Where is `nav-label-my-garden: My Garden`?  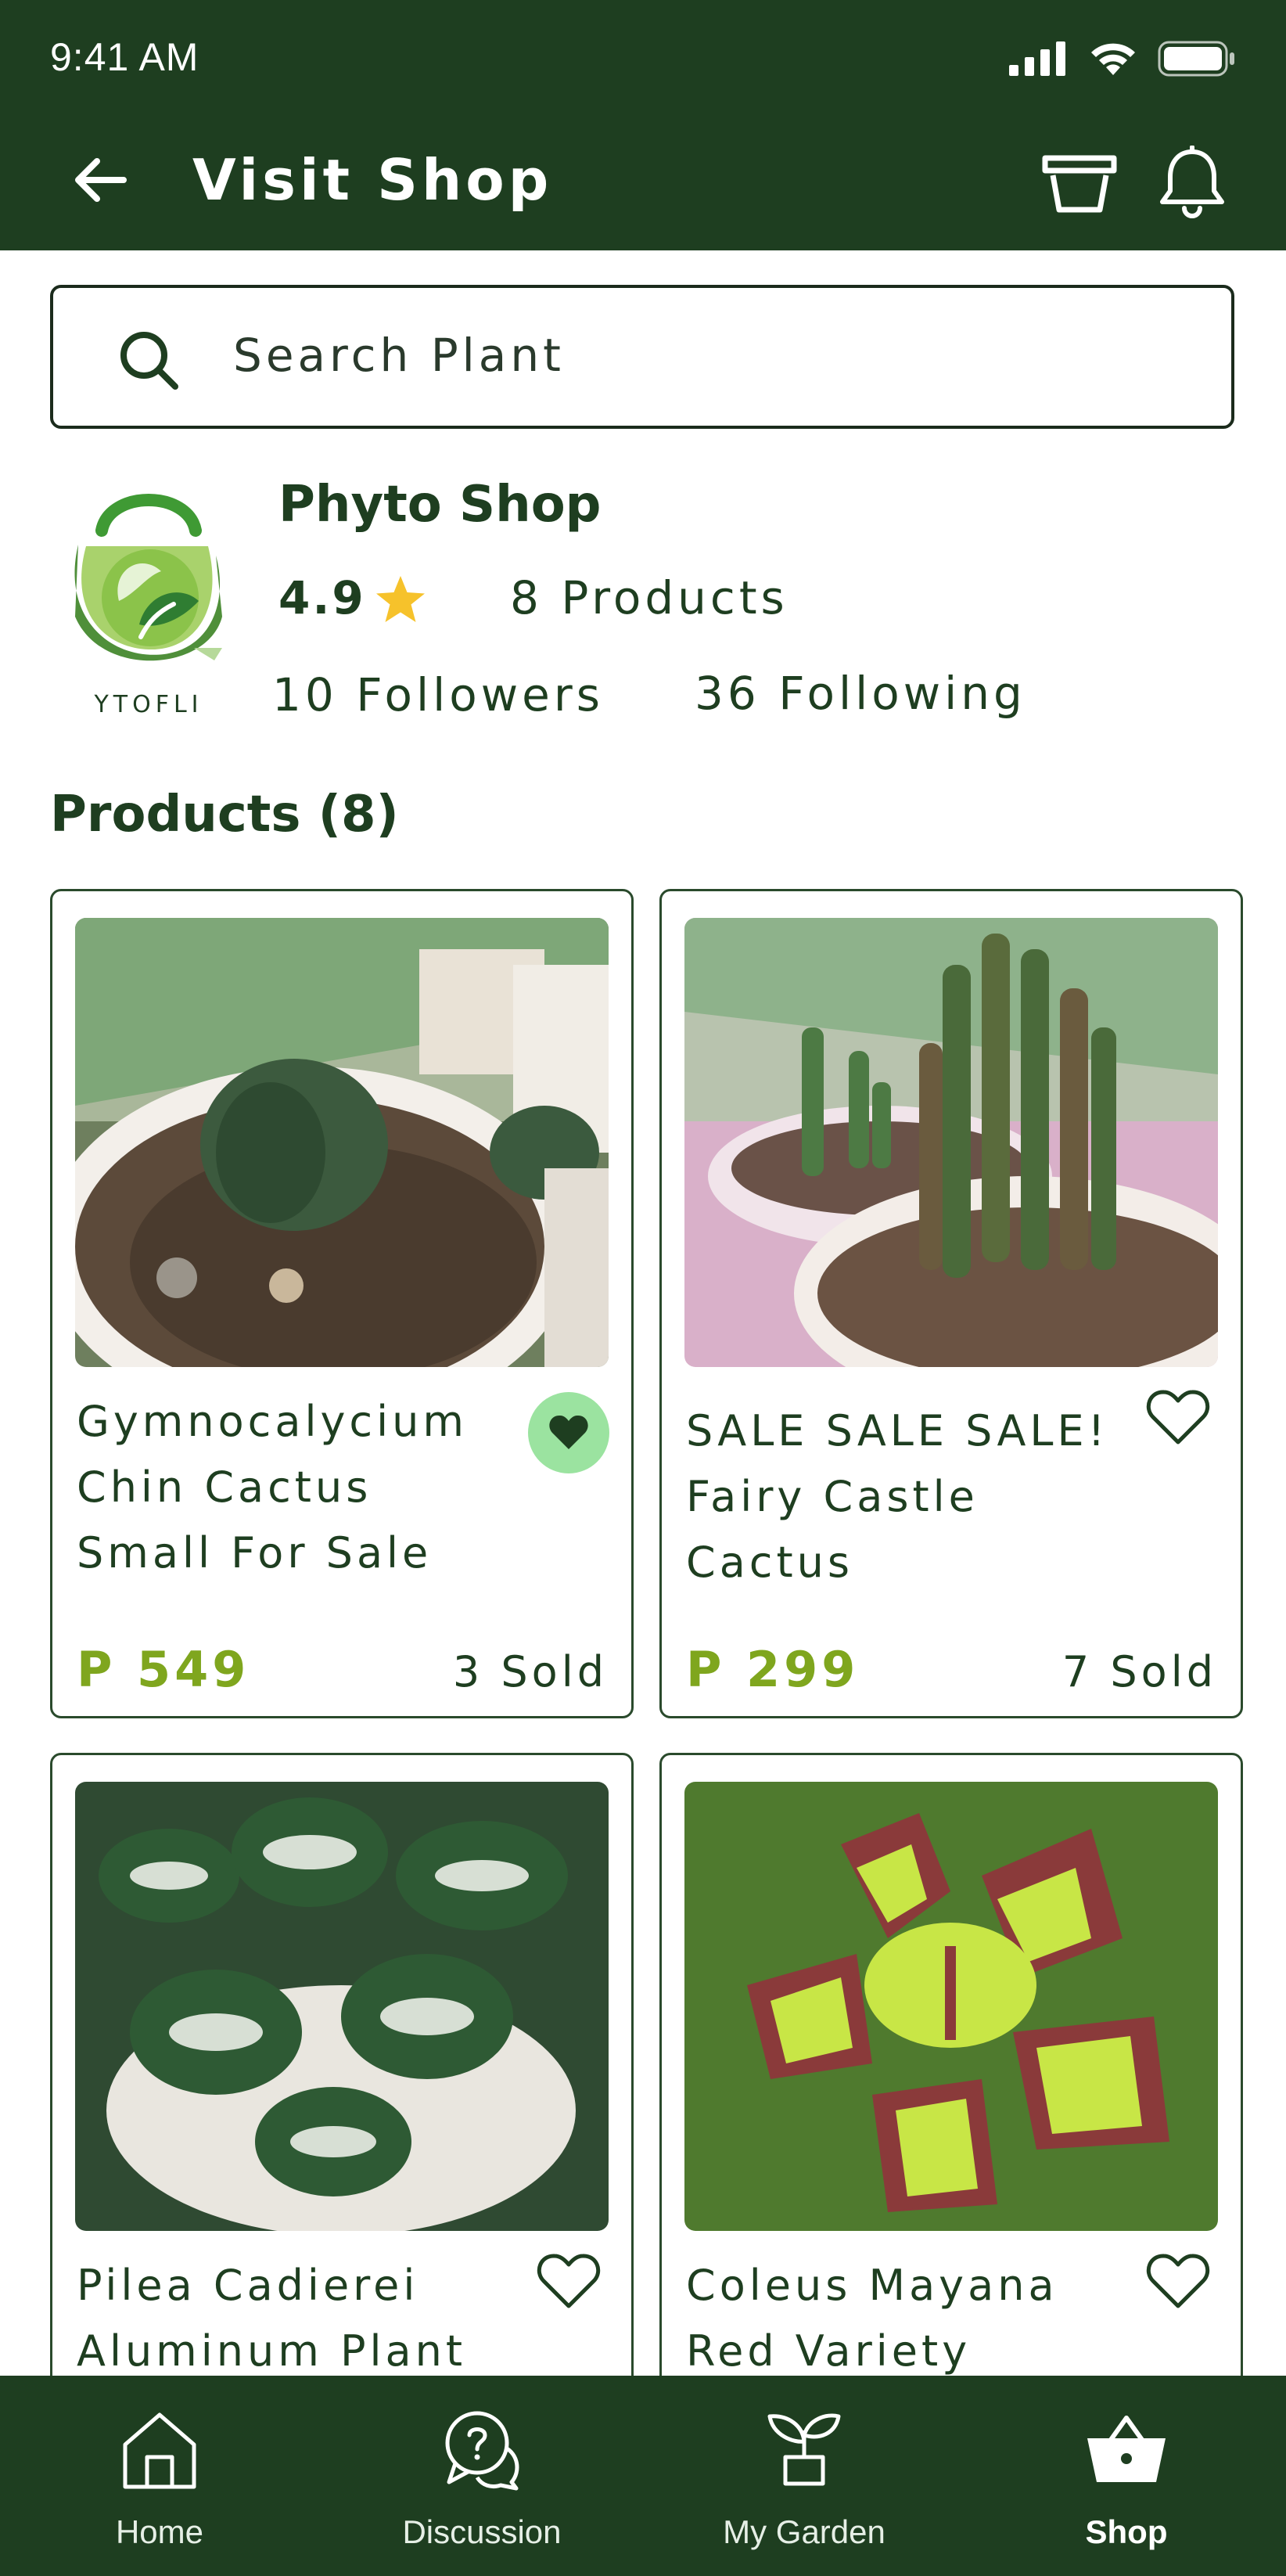 nav-label-my-garden: My Garden is located at coordinates (804, 2532).